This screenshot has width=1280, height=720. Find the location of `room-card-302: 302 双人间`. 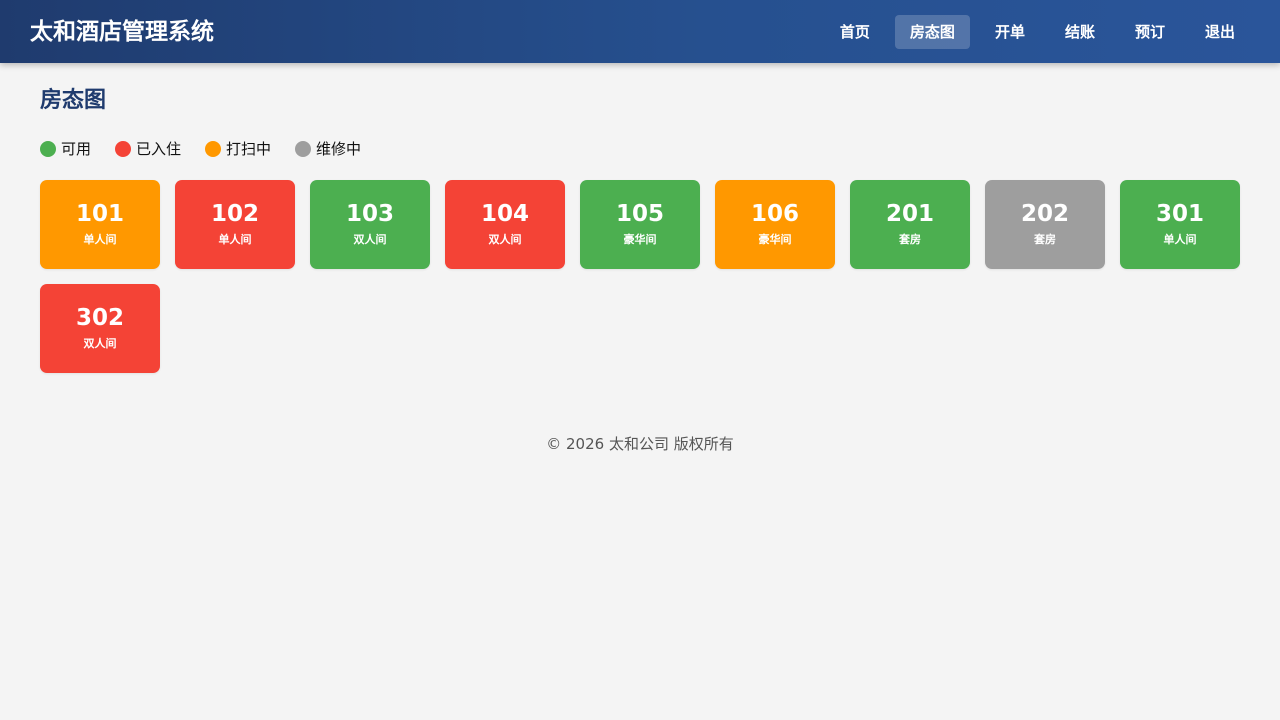

room-card-302: 302 双人间 is located at coordinates (100, 328).